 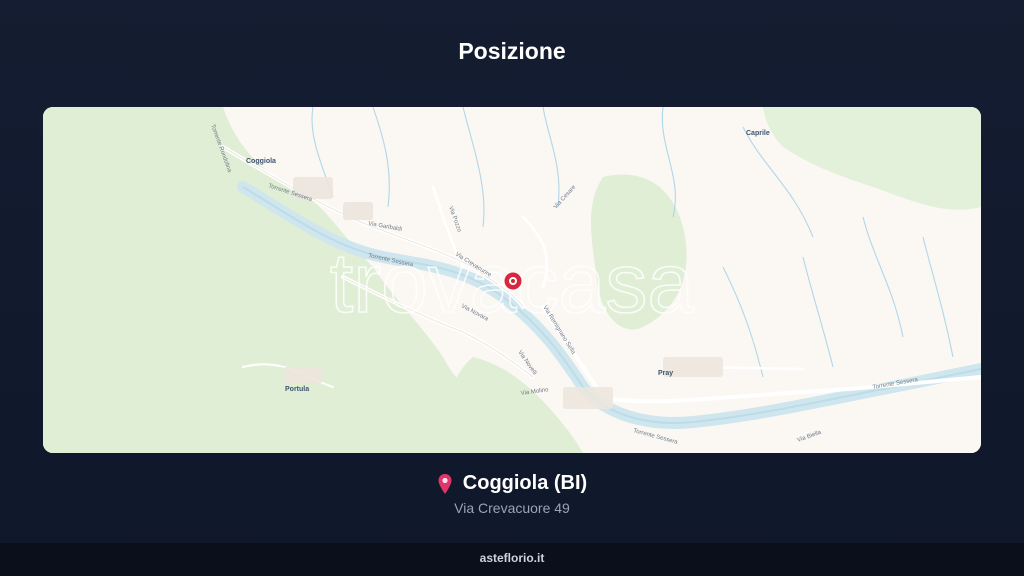 I want to click on page-title: Posizione, so click(x=512, y=51).